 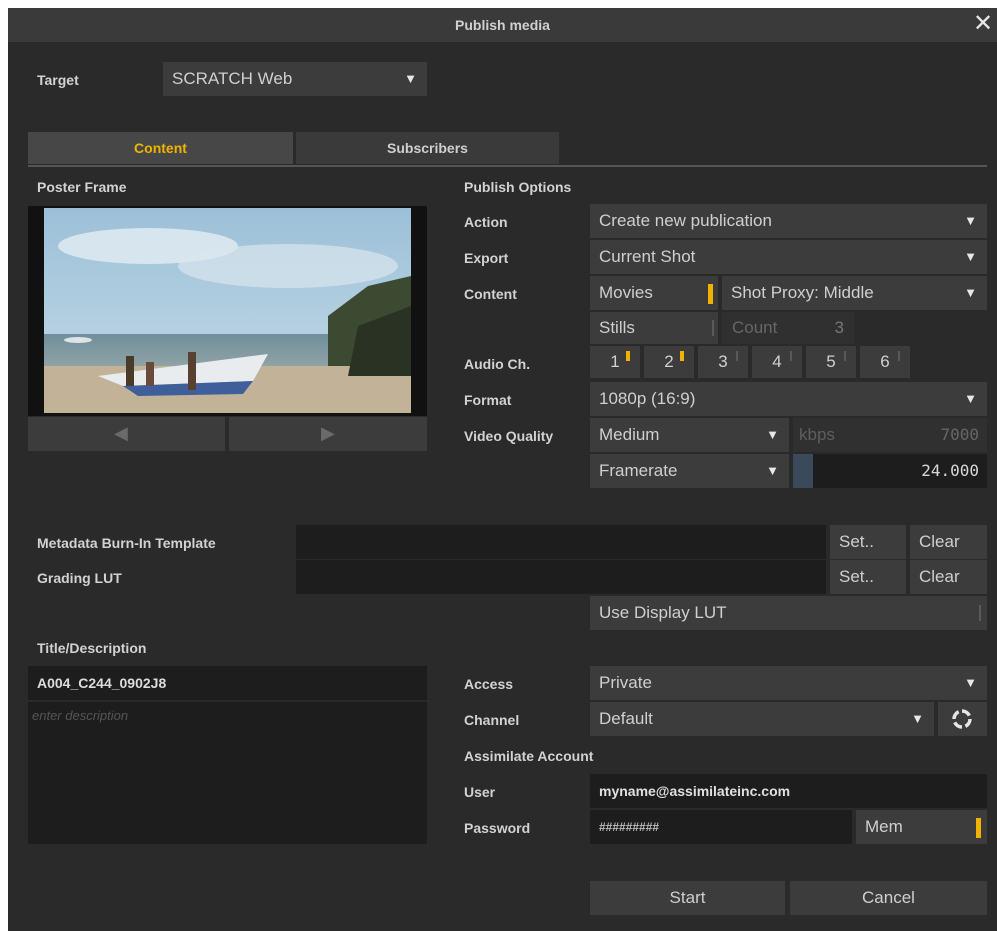 I want to click on proxy-select: Shot Proxy: Middle ▼, so click(x=854, y=293).